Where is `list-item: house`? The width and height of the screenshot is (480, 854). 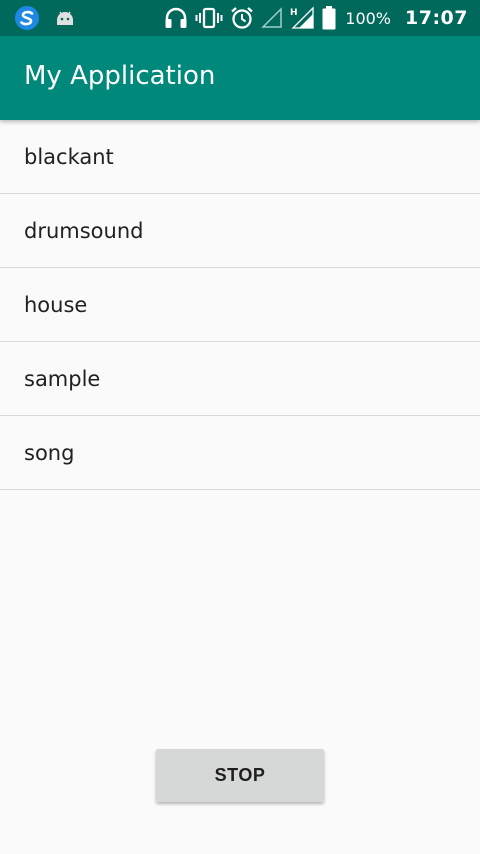
list-item: house is located at coordinates (240, 305).